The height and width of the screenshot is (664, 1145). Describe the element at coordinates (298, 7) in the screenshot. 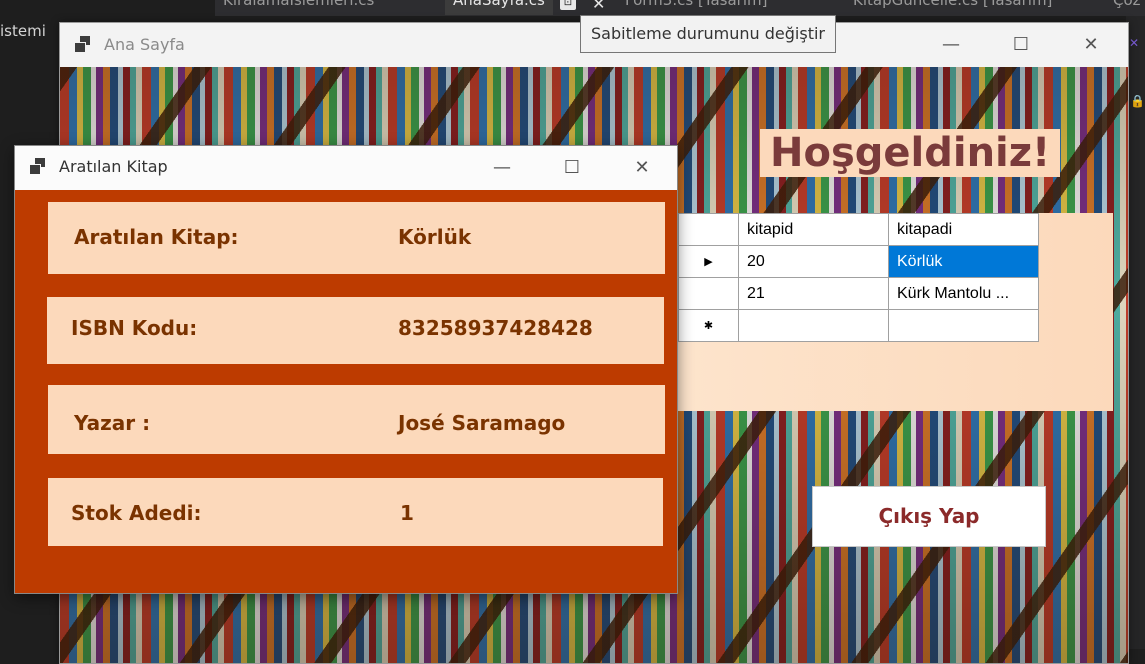

I see `tab-kiralama: KiralamaIslemleri.cs` at that location.